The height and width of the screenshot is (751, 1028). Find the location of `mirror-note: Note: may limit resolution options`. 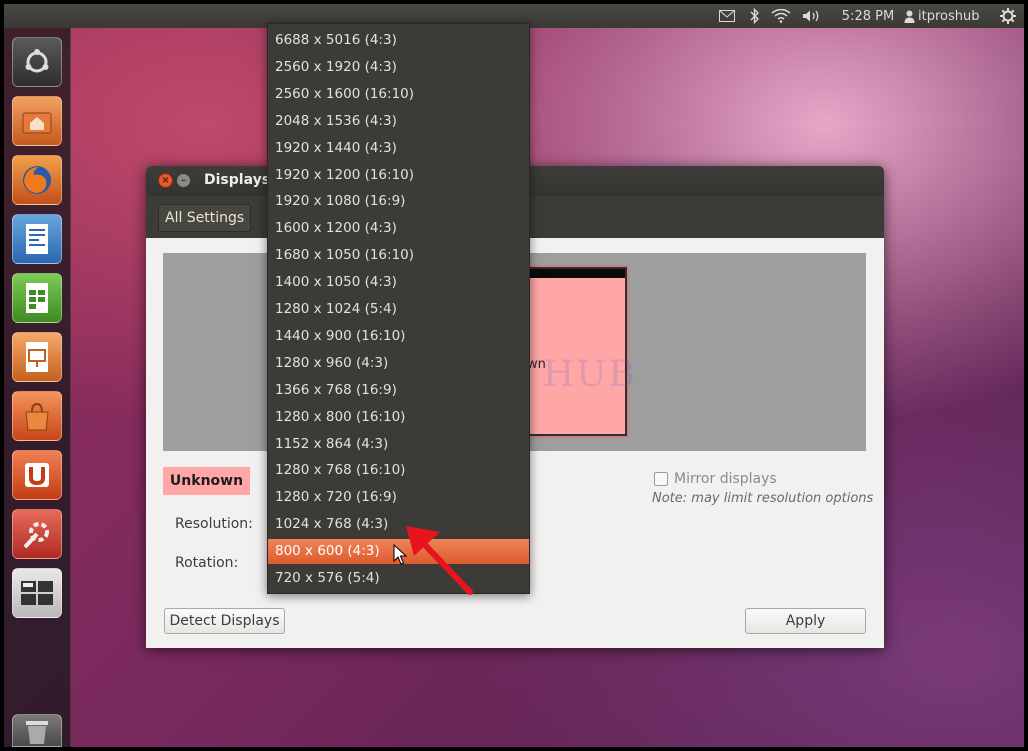

mirror-note: Note: may limit resolution options is located at coordinates (763, 498).